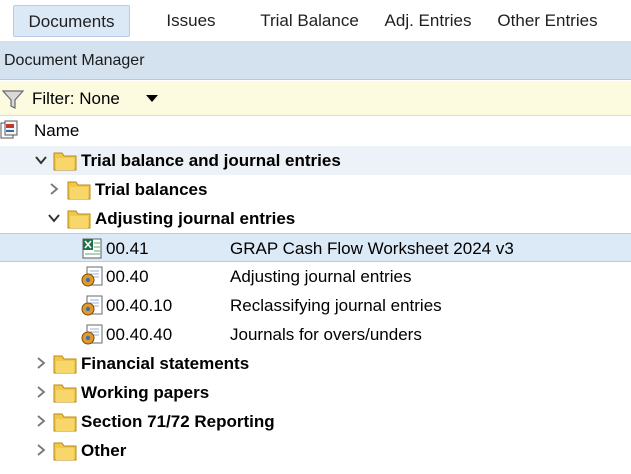 Image resolution: width=631 pixels, height=474 pixels. Describe the element at coordinates (178, 421) in the screenshot. I see `folder-label: Section 71/72 Reporting` at that location.